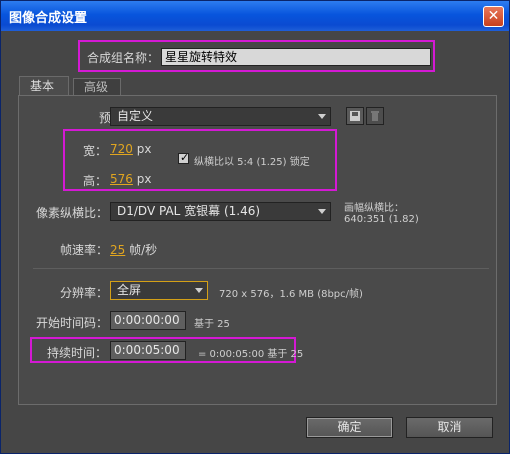  Describe the element at coordinates (261, 268) in the screenshot. I see `divider` at that location.